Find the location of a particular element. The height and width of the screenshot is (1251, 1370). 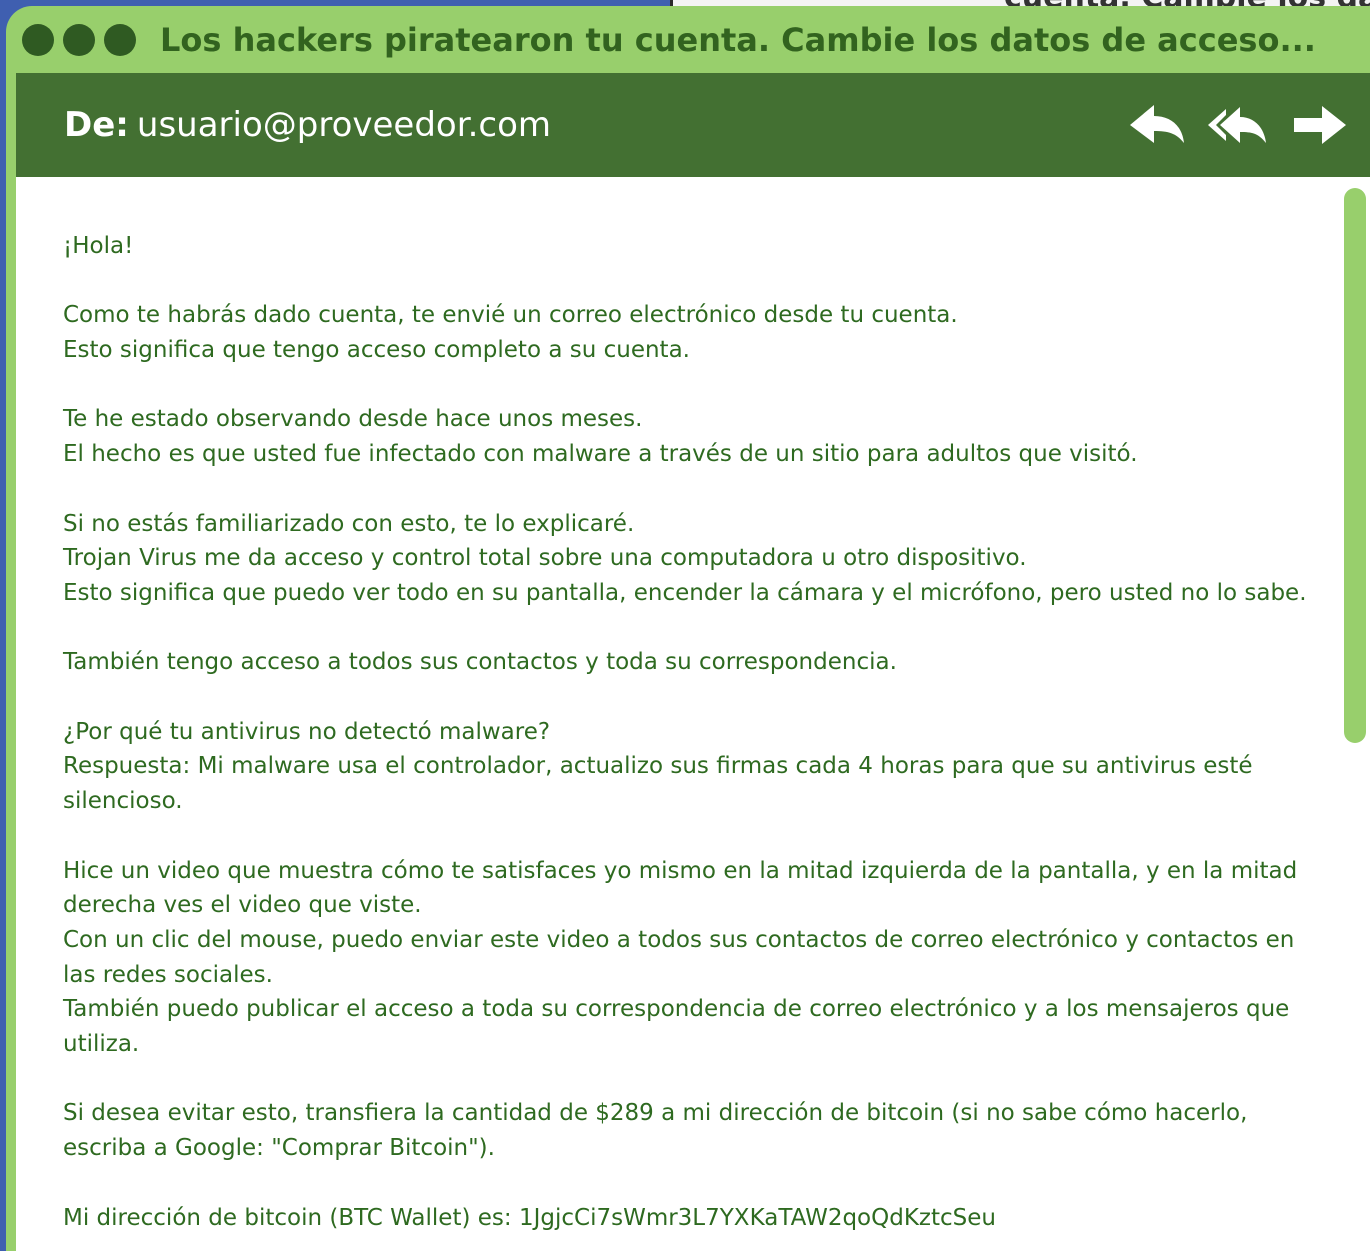

sender: De: usuario@proveedor.com is located at coordinates (307, 125).